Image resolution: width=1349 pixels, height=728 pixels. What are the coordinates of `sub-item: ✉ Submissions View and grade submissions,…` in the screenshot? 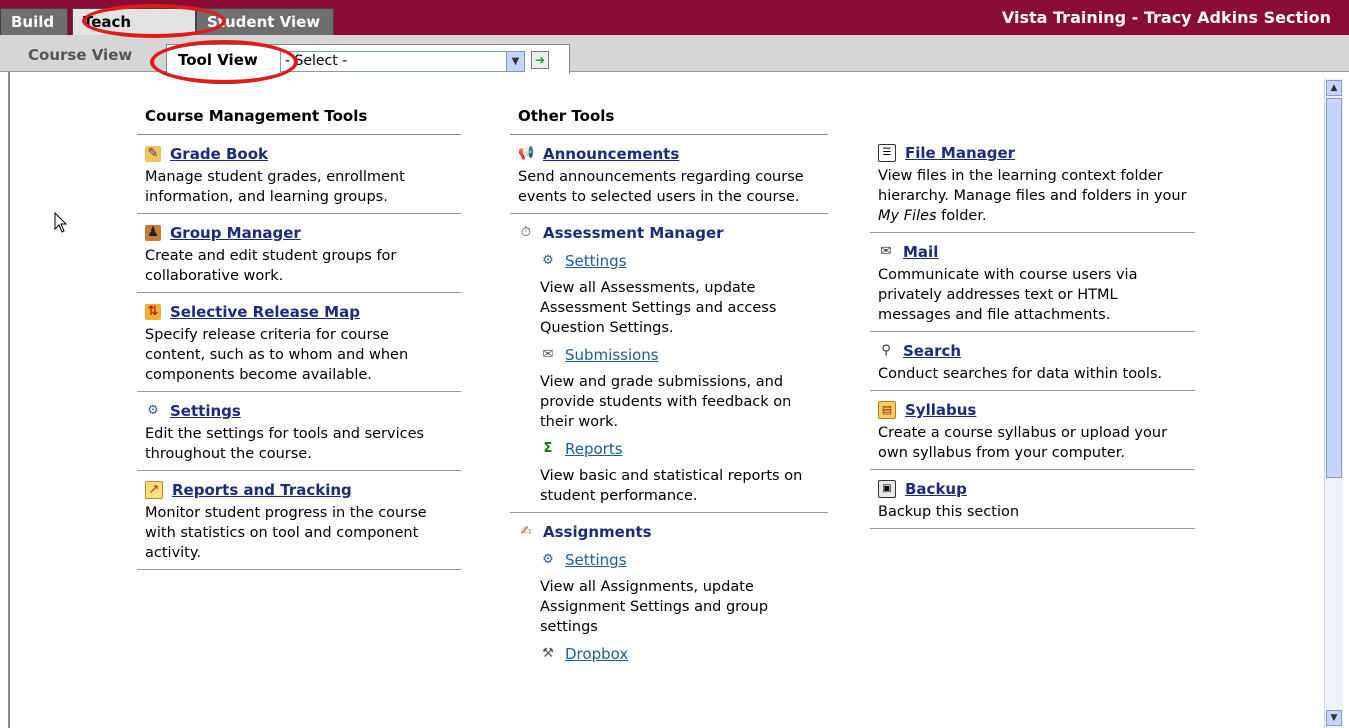 It's located at (680, 388).